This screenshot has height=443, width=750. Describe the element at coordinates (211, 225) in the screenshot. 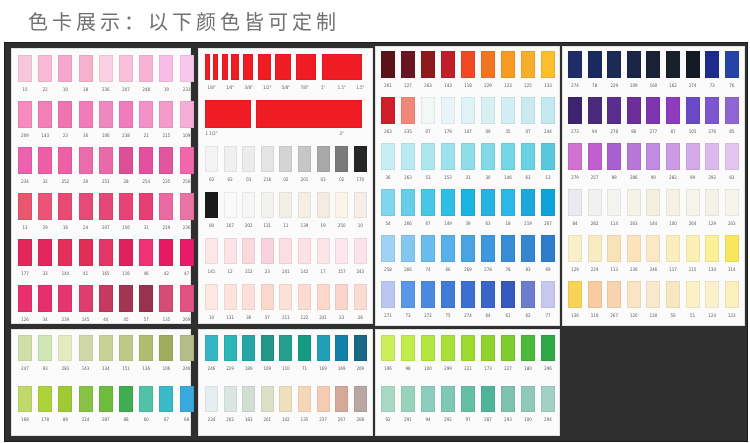

I see `color-code-label: 00` at that location.